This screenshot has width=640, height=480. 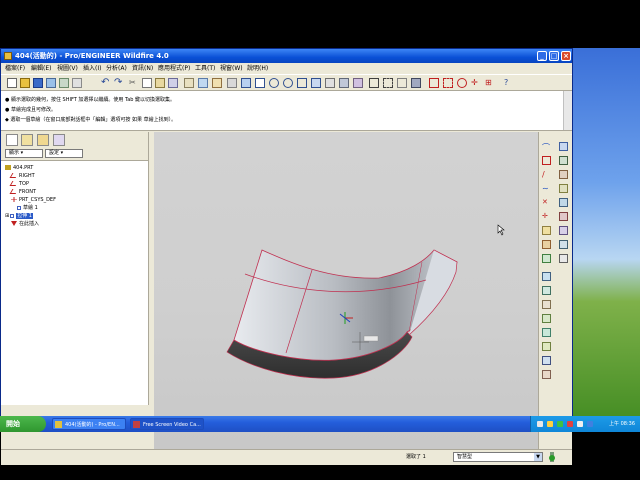 I want to click on print-icon, so click(x=51, y=83).